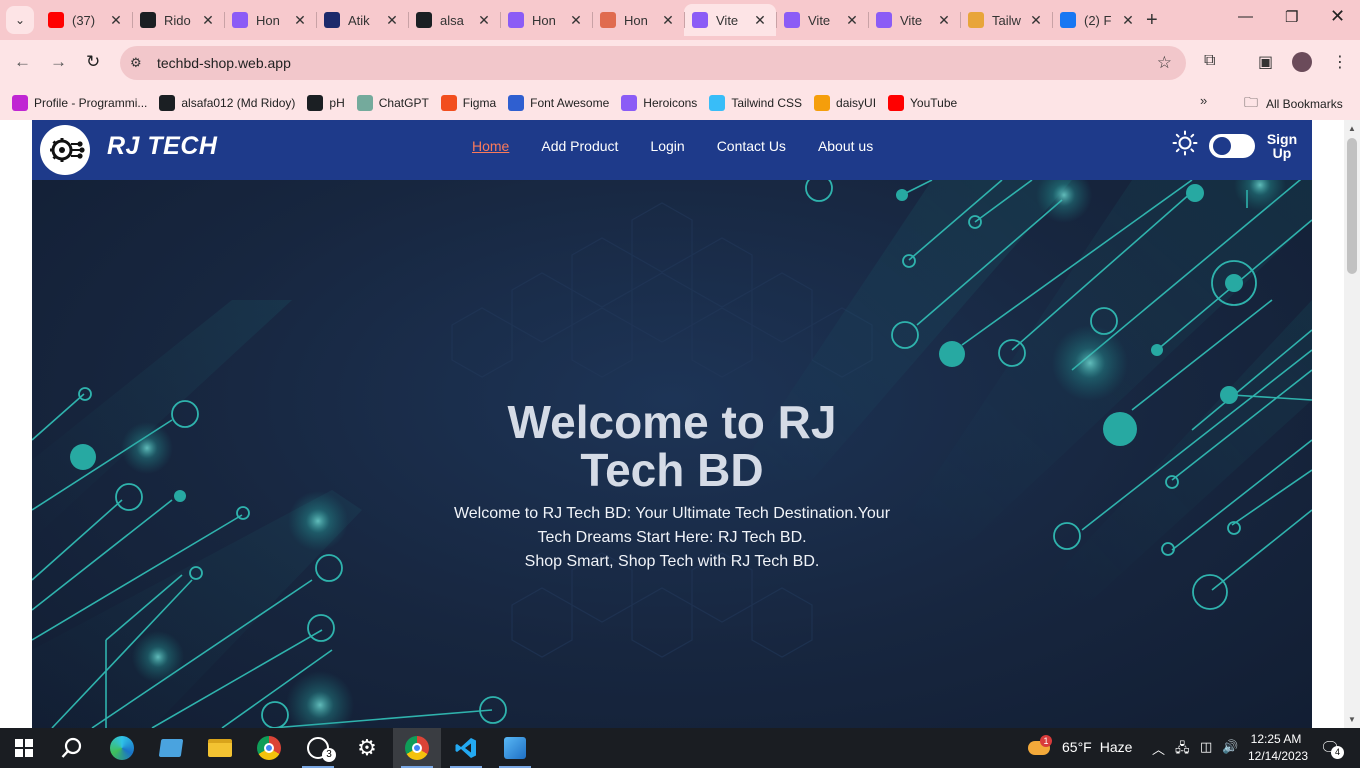 This screenshot has width=1360, height=768. Describe the element at coordinates (1352, 206) in the screenshot. I see `scrollbar-thumb` at that location.